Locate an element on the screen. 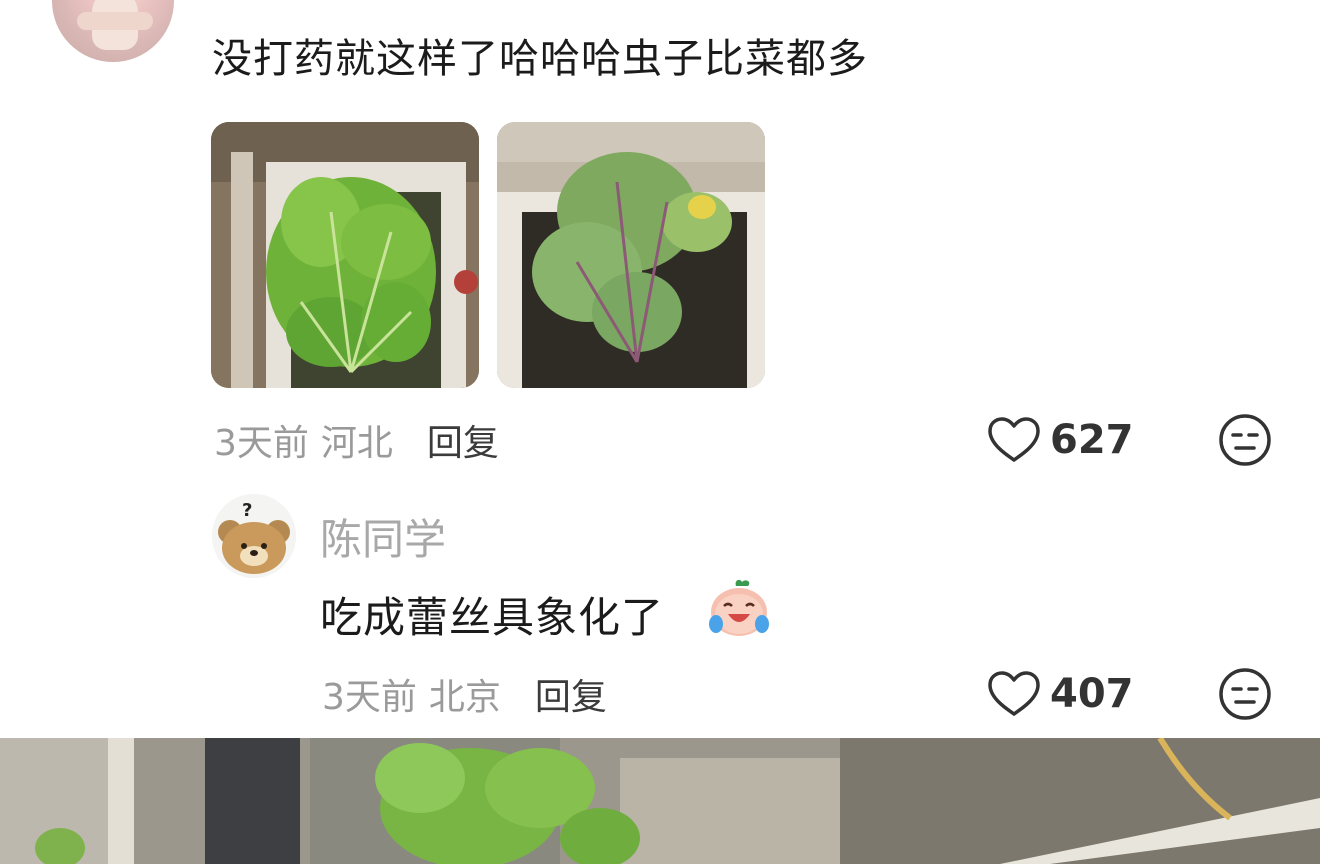 The image size is (1320, 864). sub-like-button: 407 is located at coordinates (1060, 694).